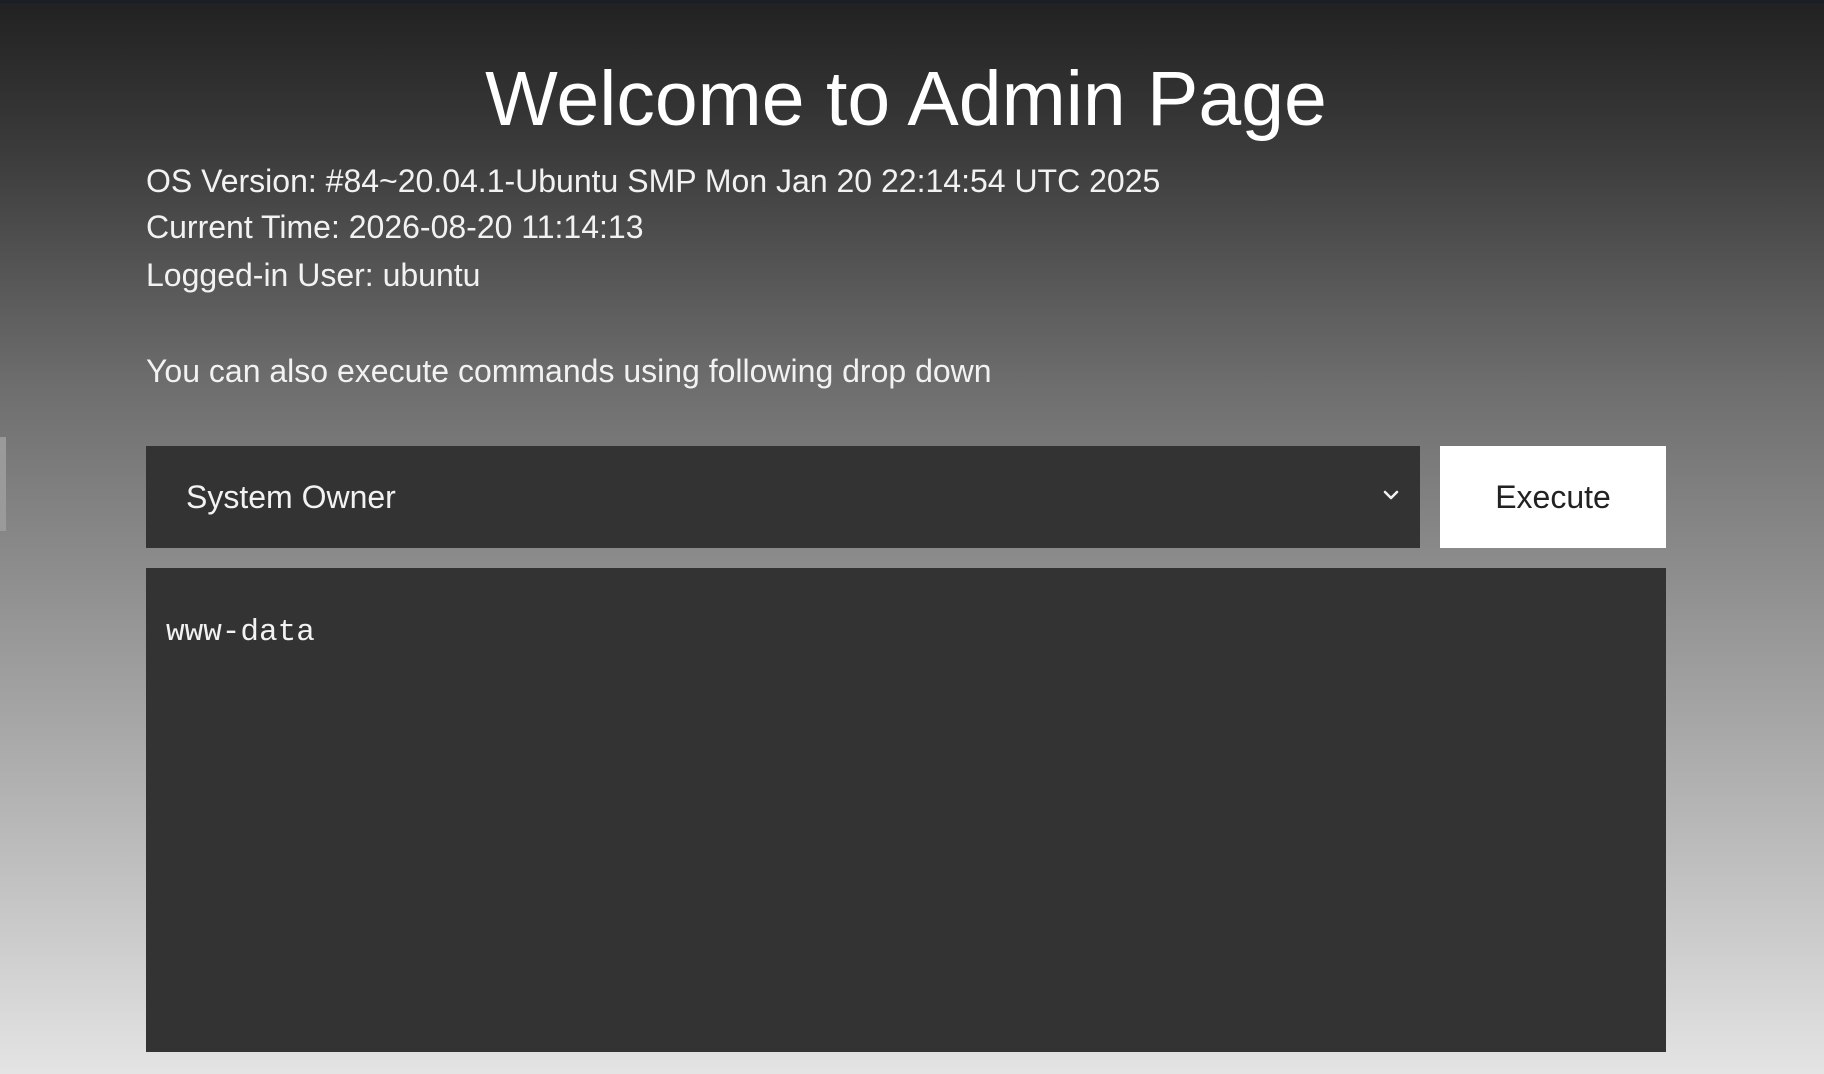  Describe the element at coordinates (1553, 497) in the screenshot. I see `execute-button: Execute` at that location.